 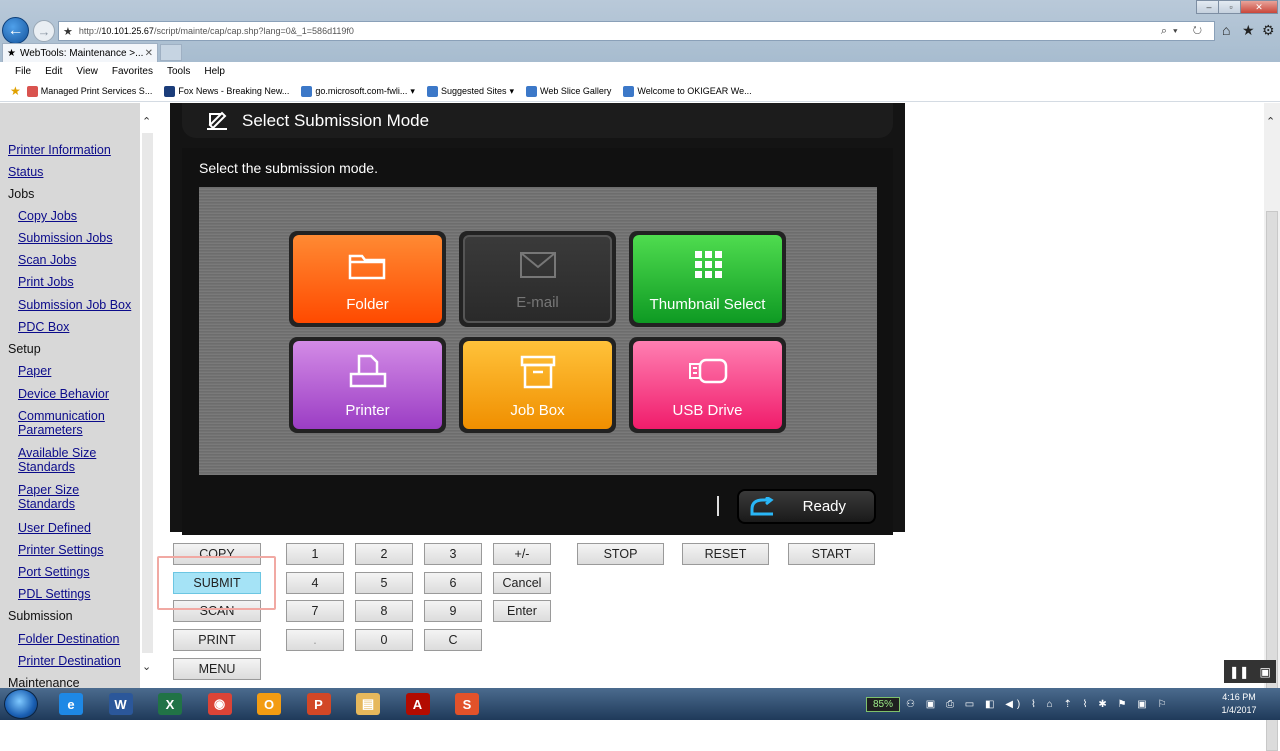 What do you see at coordinates (315, 611) in the screenshot?
I see `numpad-key: 7` at bounding box center [315, 611].